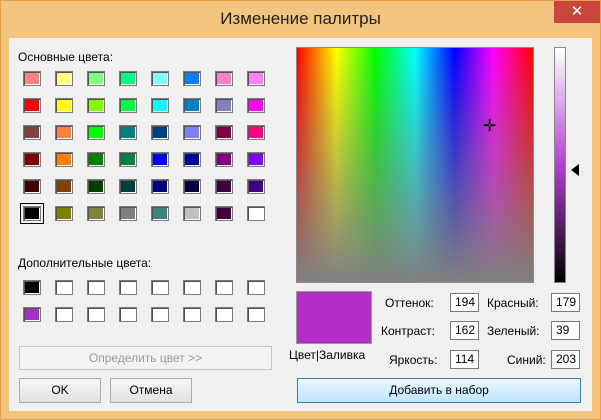 Image resolution: width=601 pixels, height=420 pixels. What do you see at coordinates (151, 390) in the screenshot?
I see `cancel-button: Отмена` at bounding box center [151, 390].